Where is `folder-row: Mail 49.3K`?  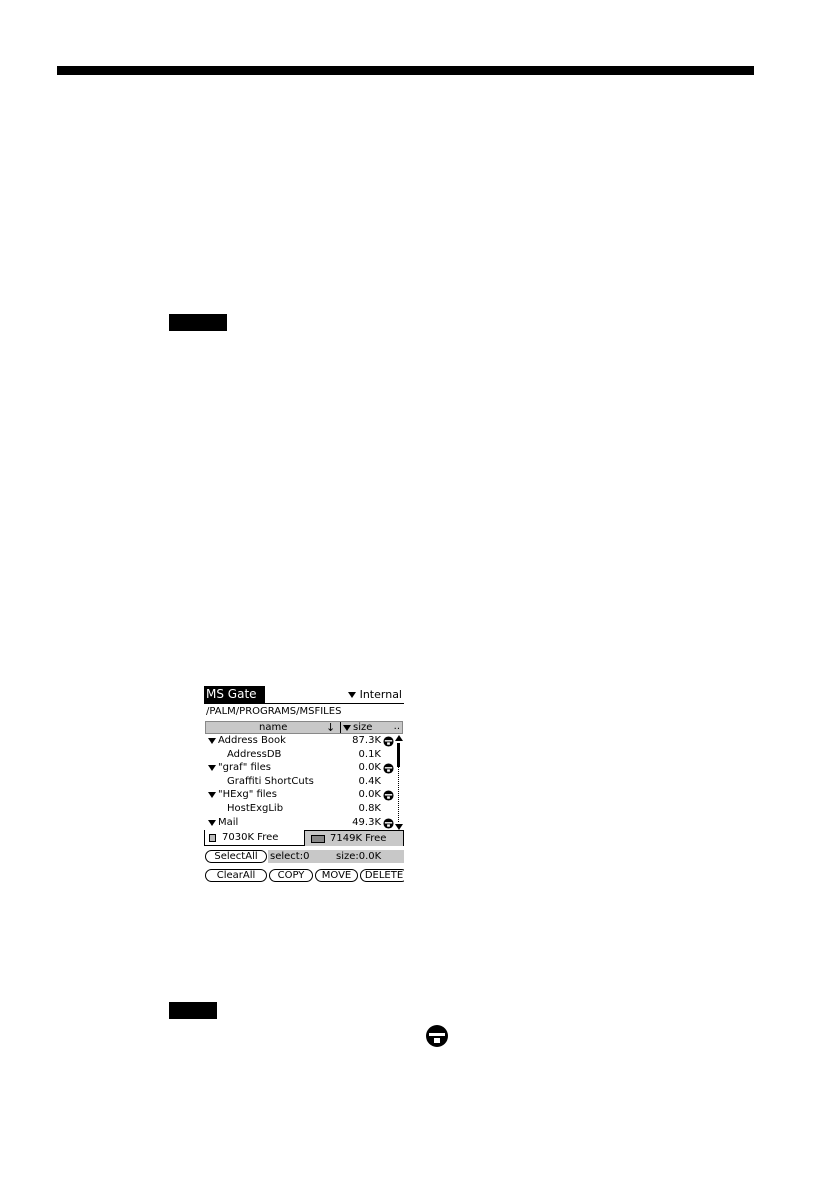
folder-row: Mail 49.3K is located at coordinates (300, 824).